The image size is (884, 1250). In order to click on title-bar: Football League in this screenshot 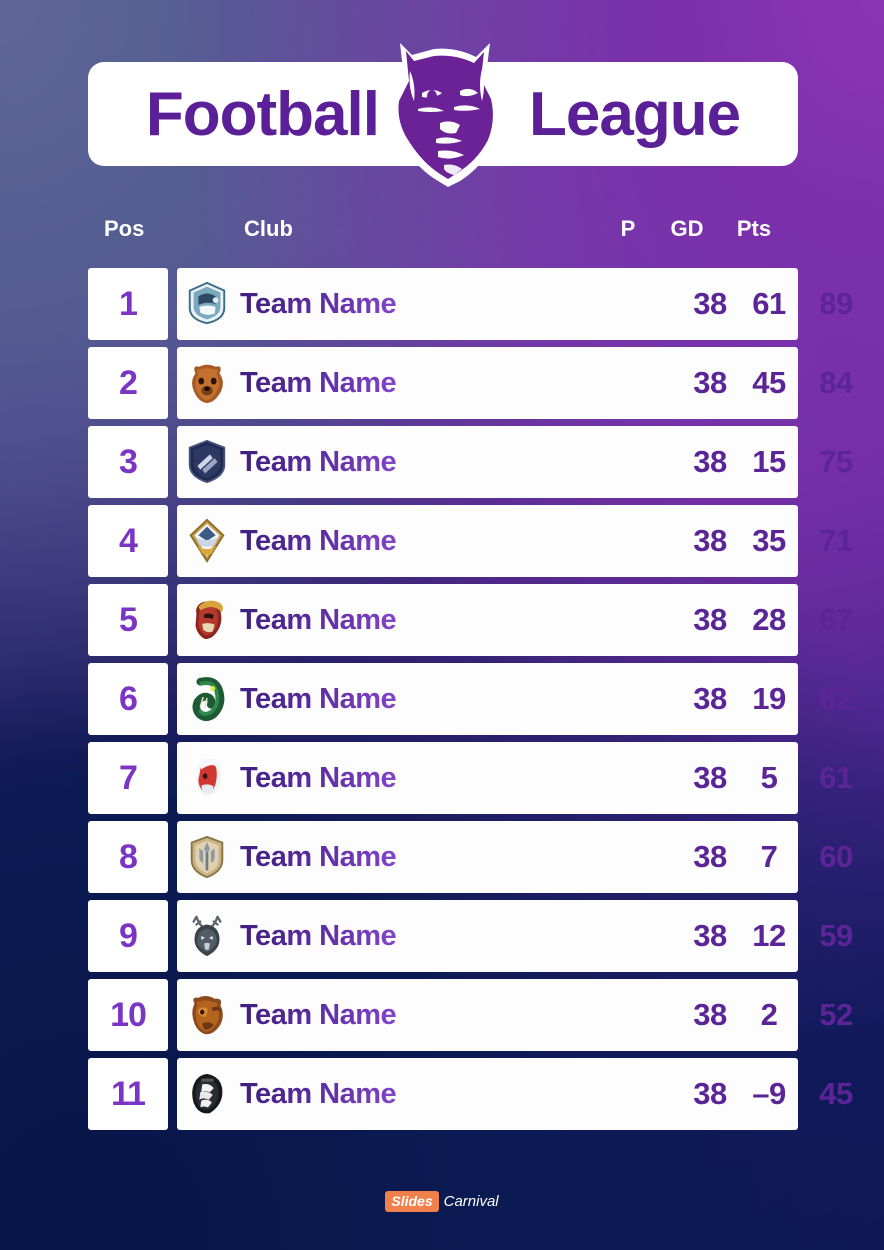, I will do `click(443, 115)`.